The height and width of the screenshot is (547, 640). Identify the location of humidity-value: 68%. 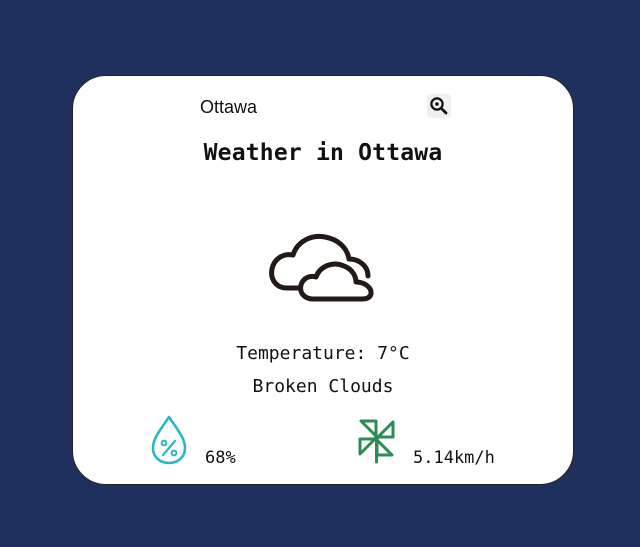
(220, 458).